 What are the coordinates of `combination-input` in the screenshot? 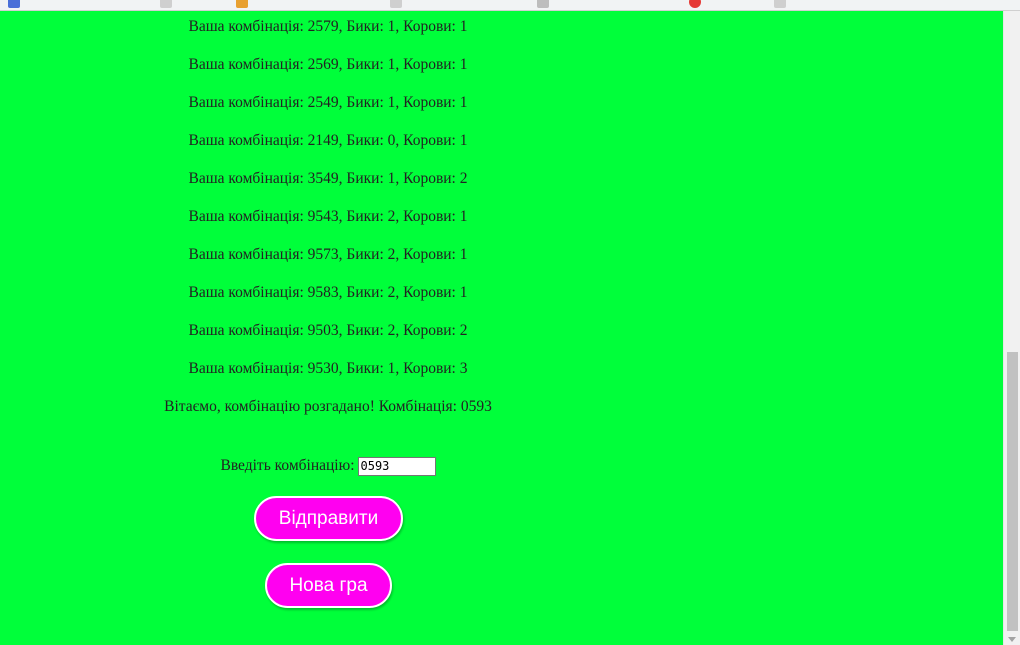 It's located at (396, 466).